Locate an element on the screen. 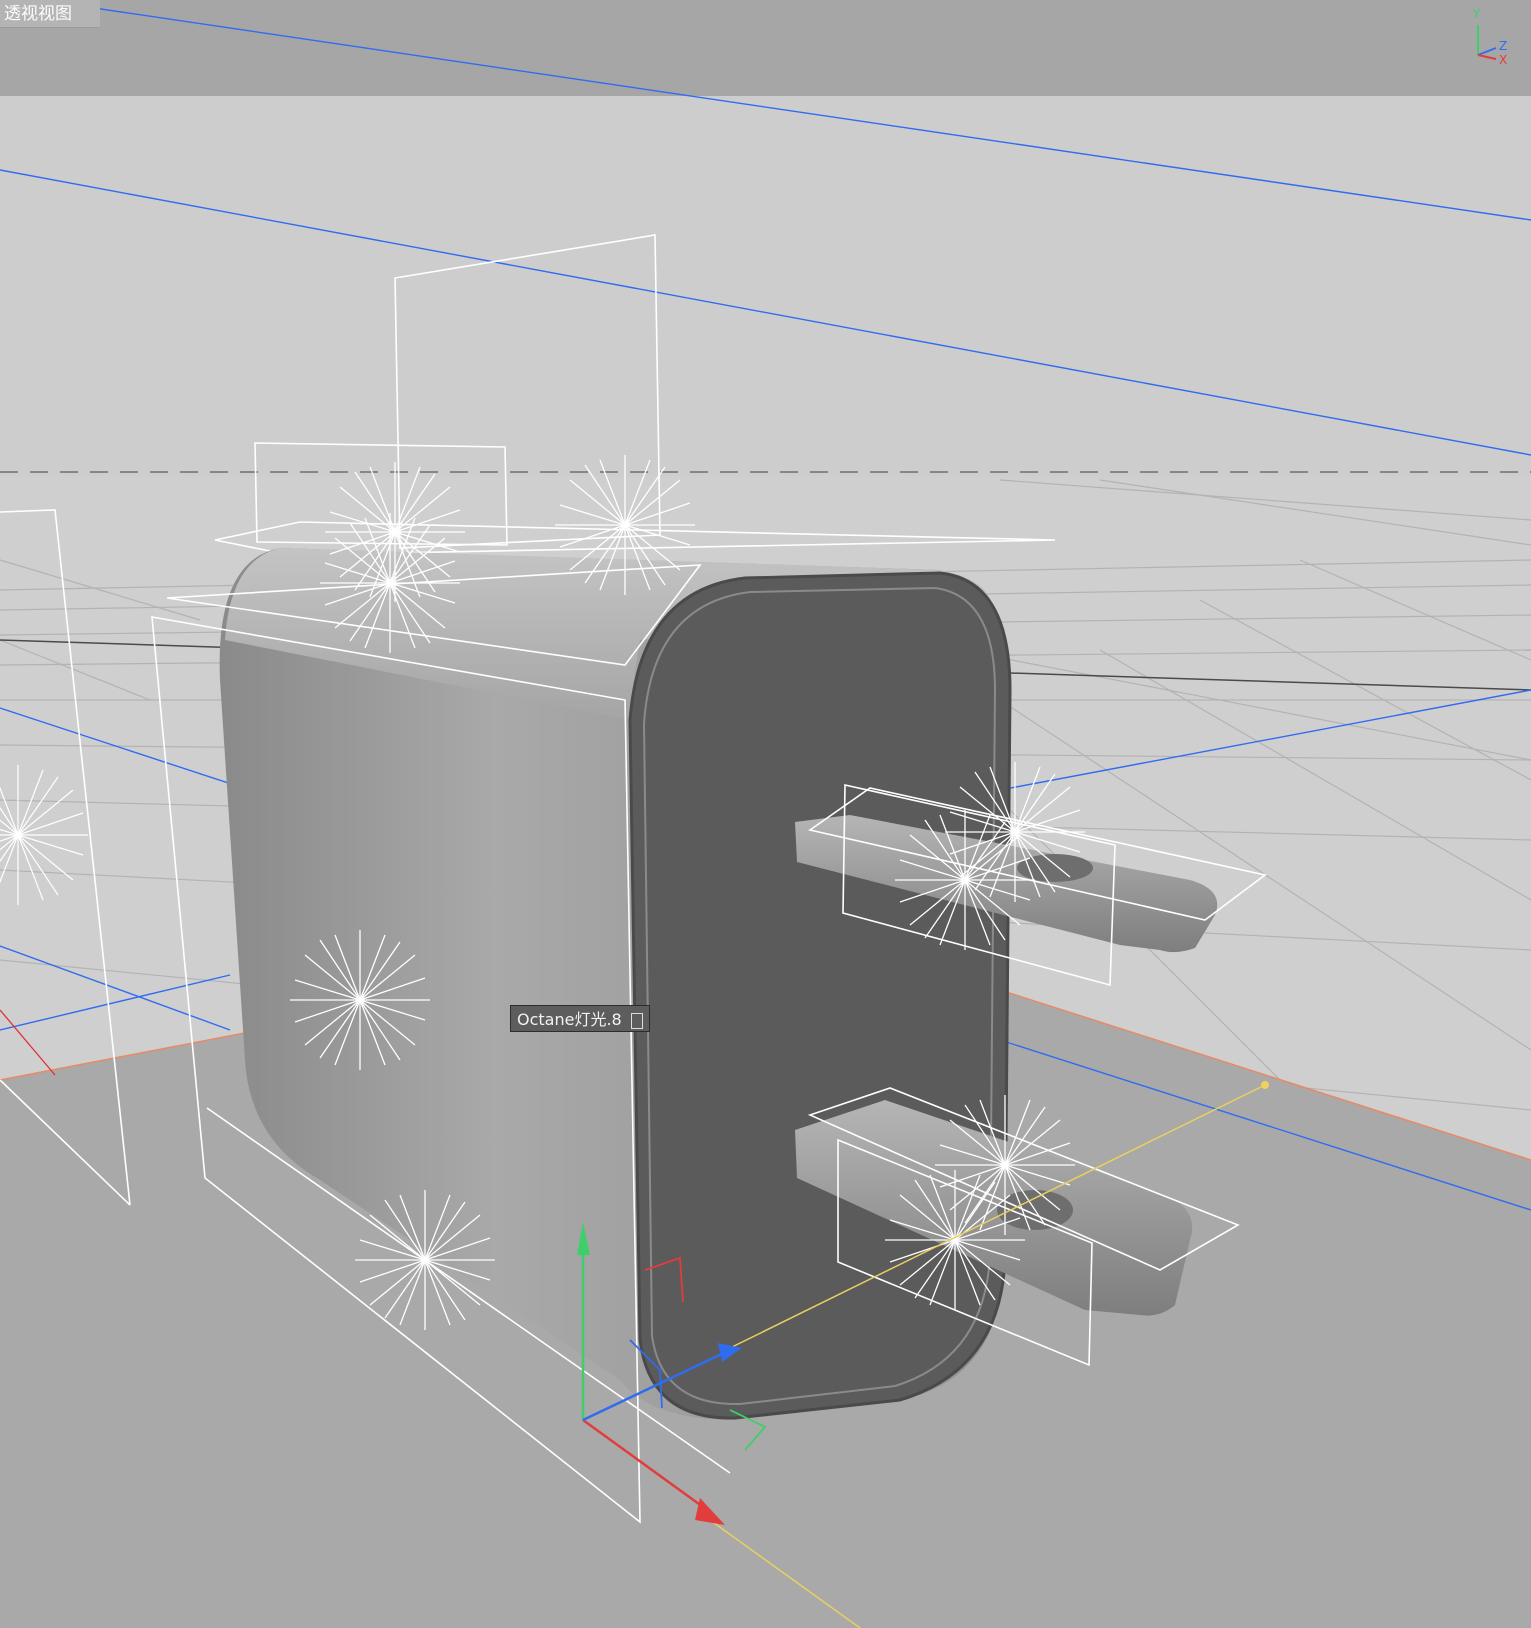 This screenshot has height=1628, width=1531. gizmo-rail-handle is located at coordinates (1265, 1085).